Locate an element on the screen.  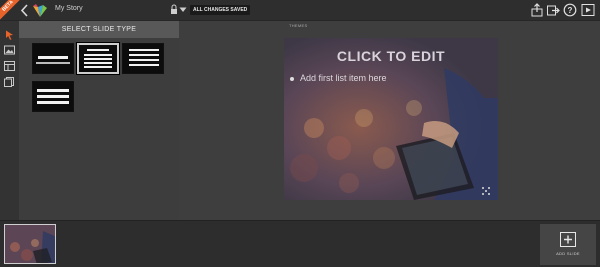
story-title: My Story is located at coordinates (69, 8).